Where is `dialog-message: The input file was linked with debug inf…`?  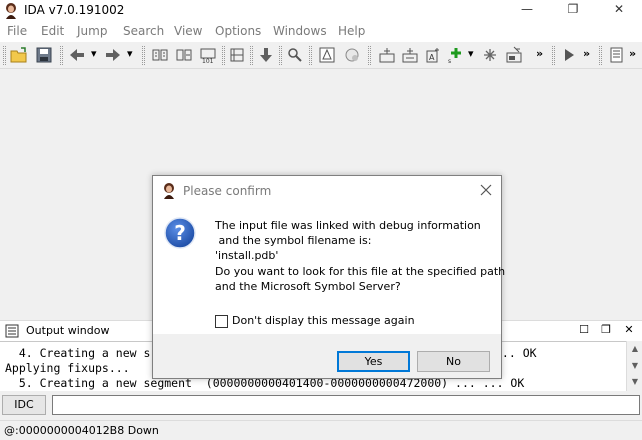
dialog-message: The input file was linked with debug inf… is located at coordinates (360, 256).